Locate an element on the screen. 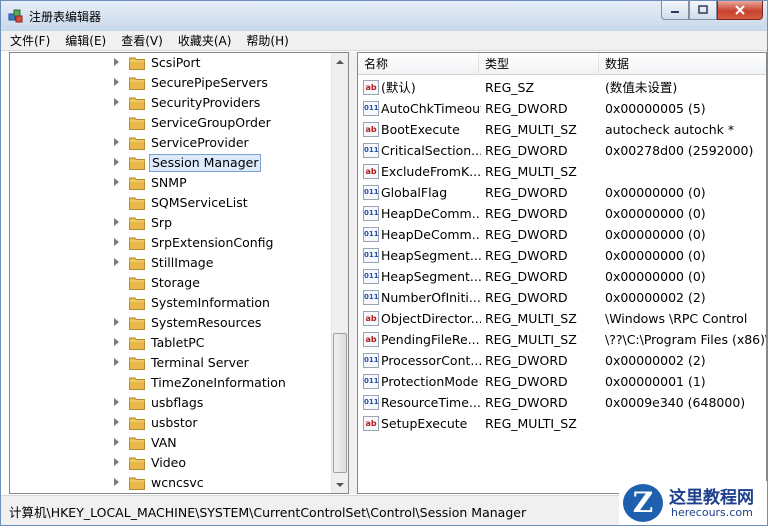 The width and height of the screenshot is (768, 526). tree-item: Terminal Server is located at coordinates (171, 363).